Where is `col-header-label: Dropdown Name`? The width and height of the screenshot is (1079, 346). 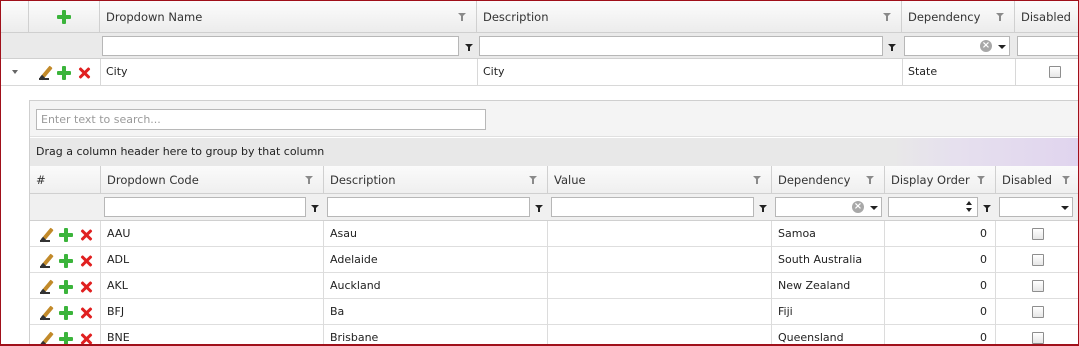
col-header-label: Dropdown Name is located at coordinates (154, 17).